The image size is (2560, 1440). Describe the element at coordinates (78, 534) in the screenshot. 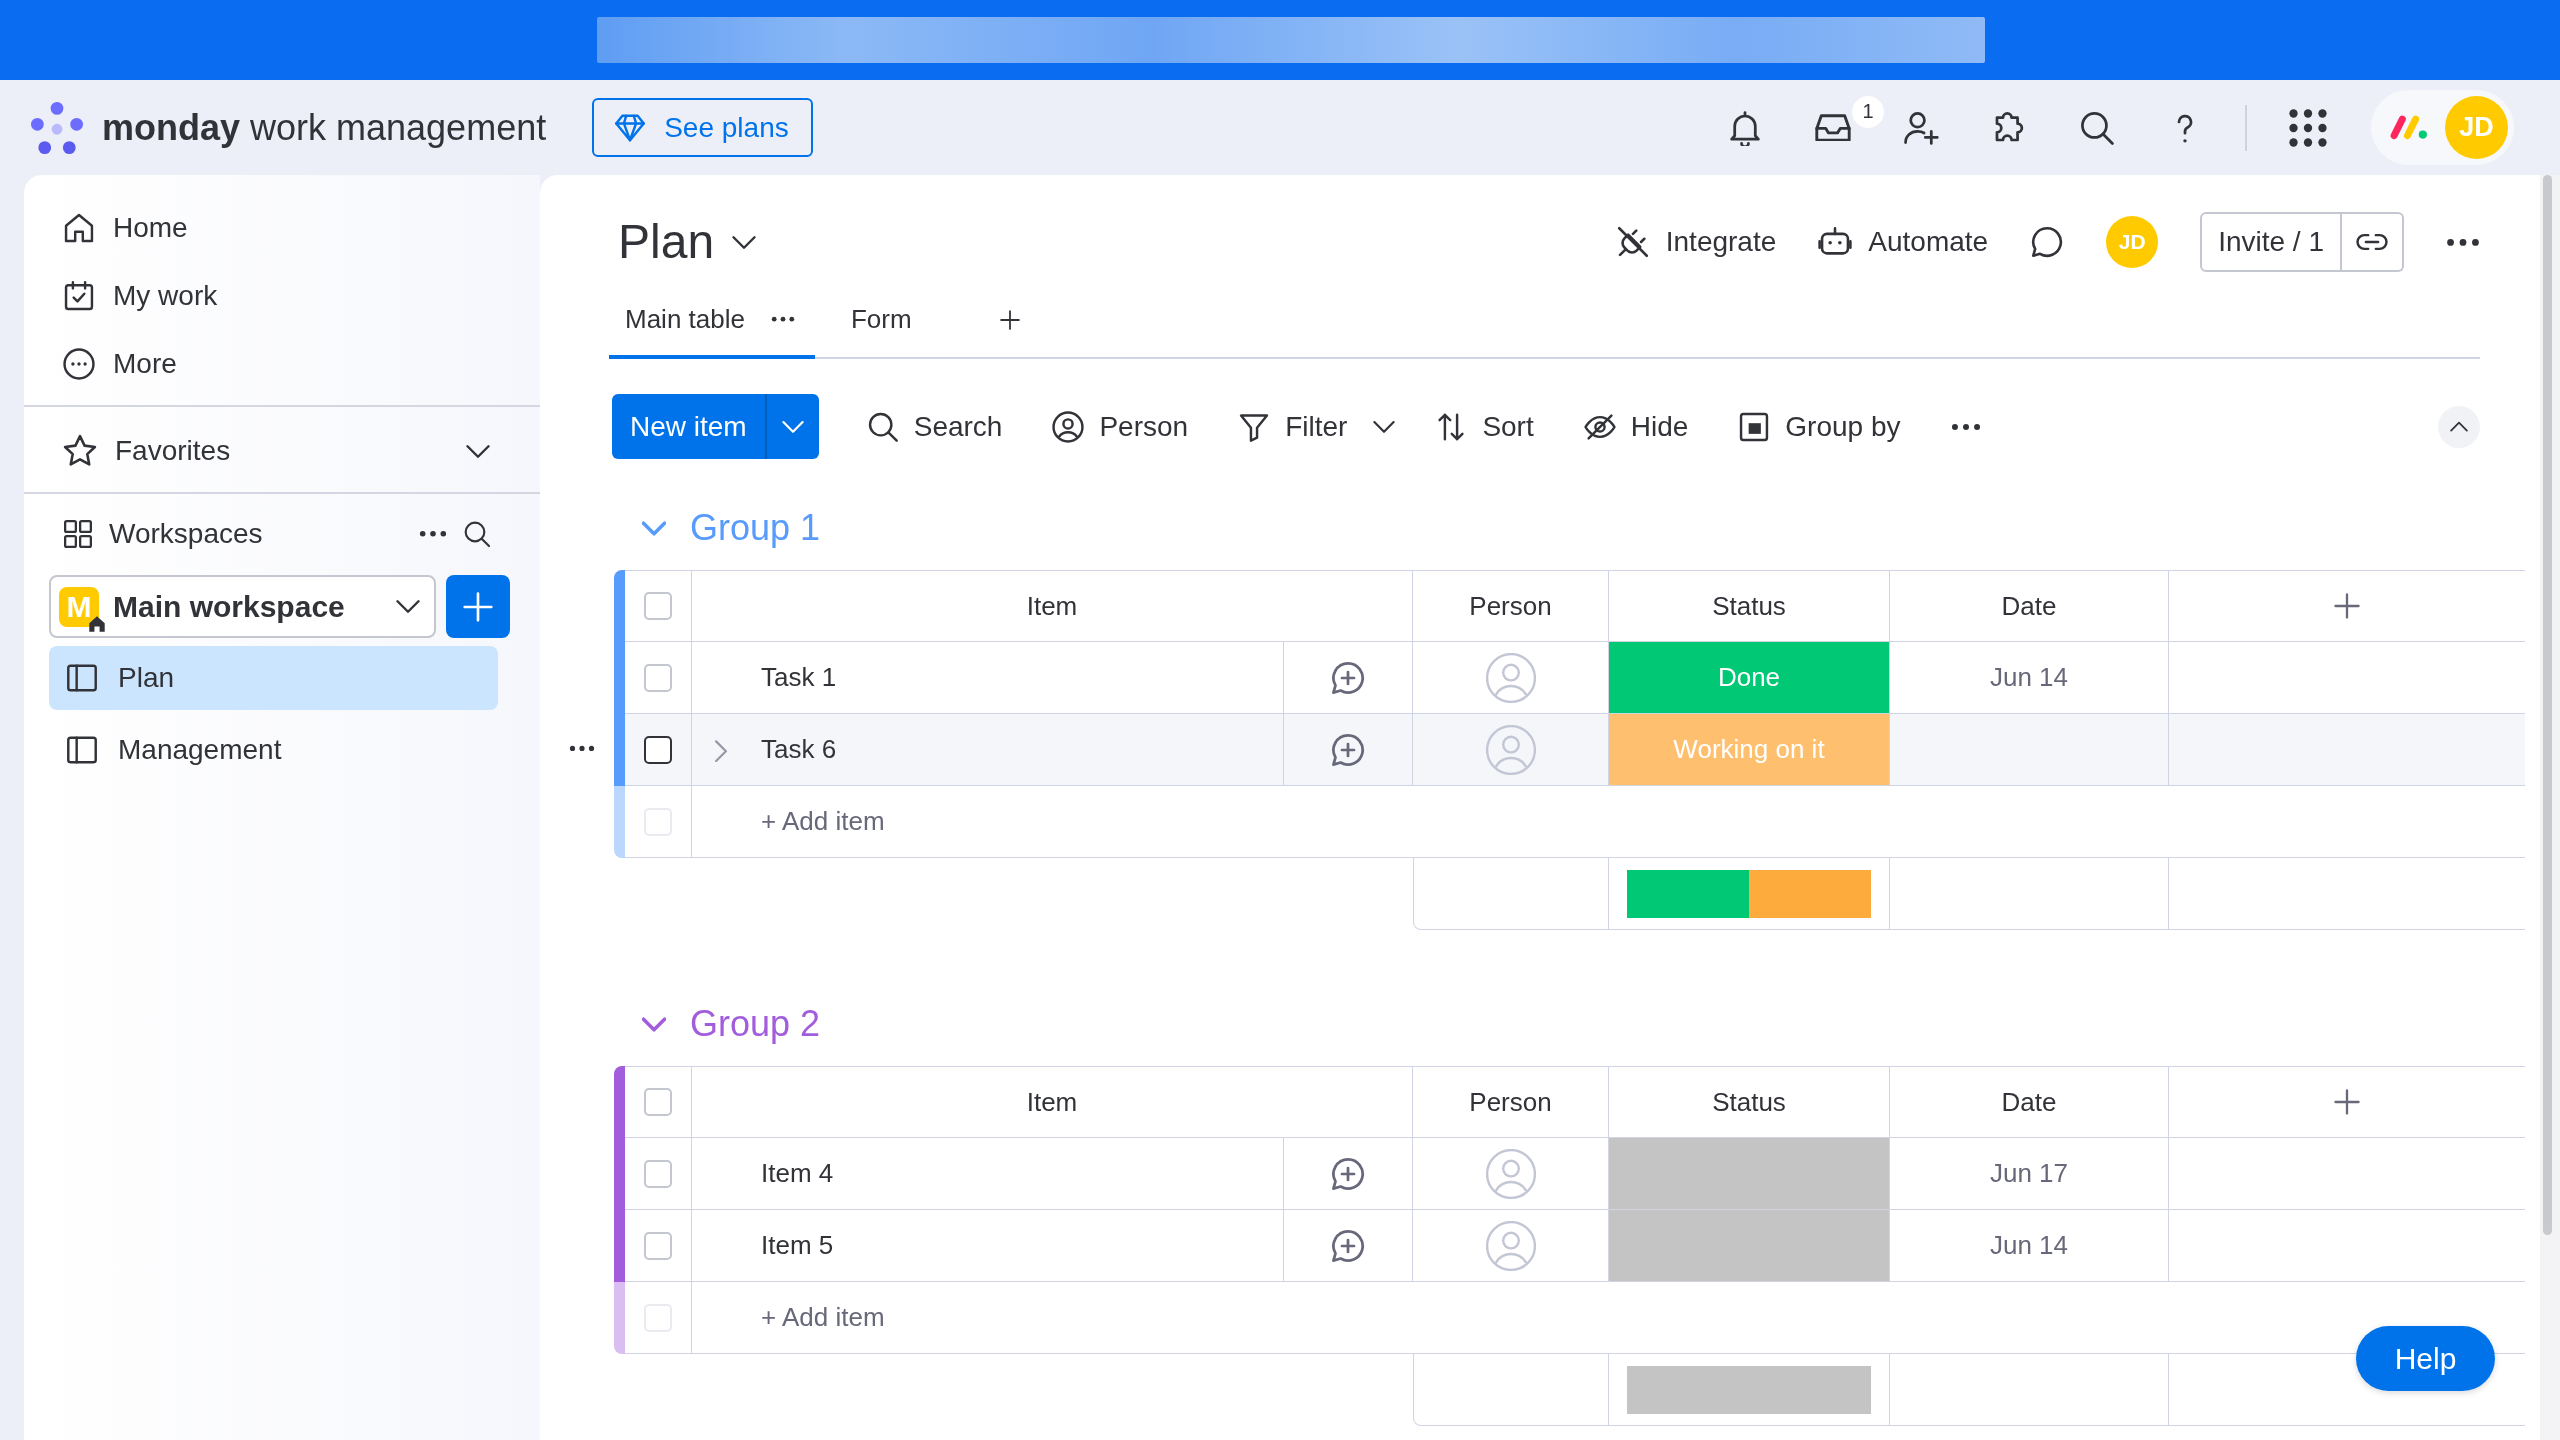

I see `grid-icon` at that location.